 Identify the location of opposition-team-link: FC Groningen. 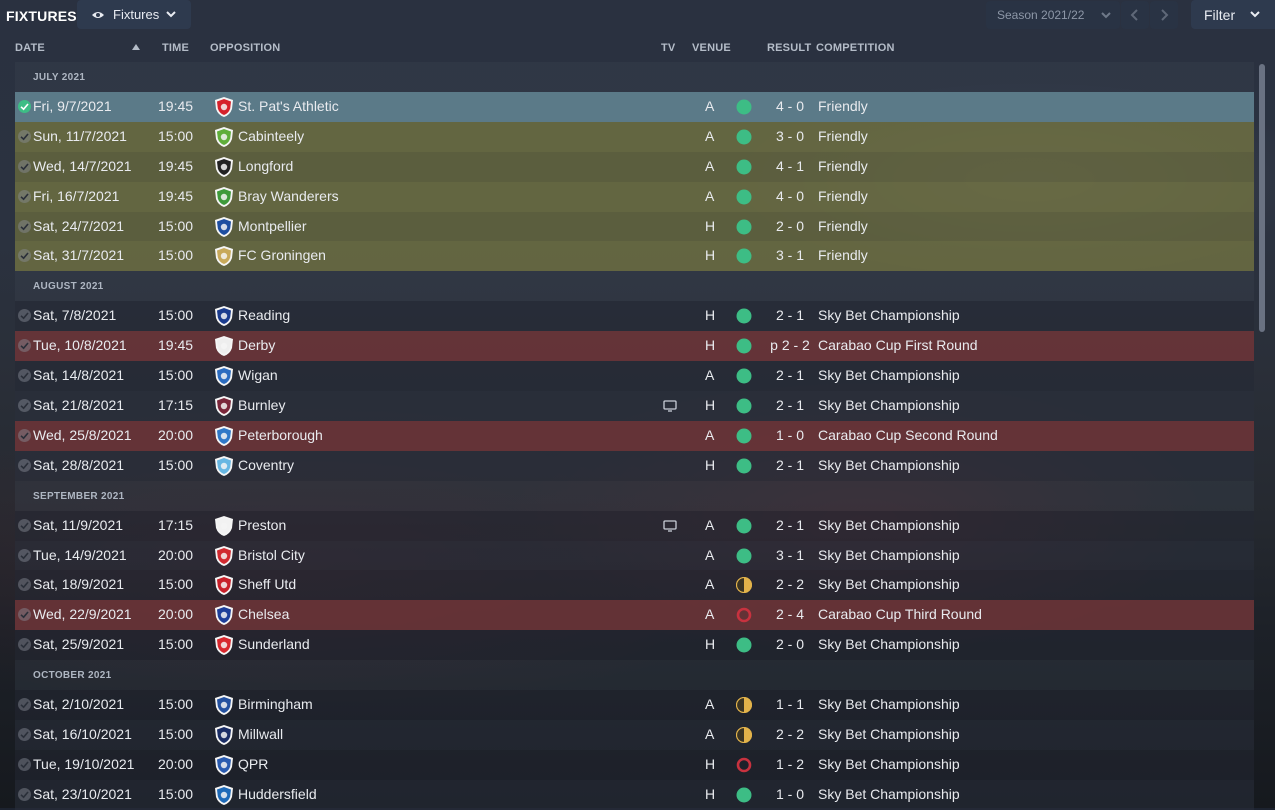
(282, 255).